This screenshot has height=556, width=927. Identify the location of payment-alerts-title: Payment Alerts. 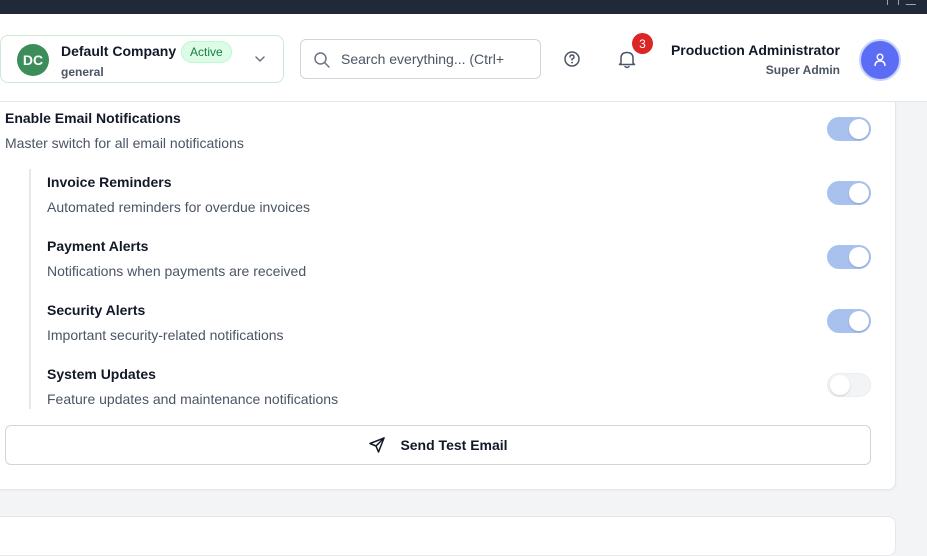
(98, 246).